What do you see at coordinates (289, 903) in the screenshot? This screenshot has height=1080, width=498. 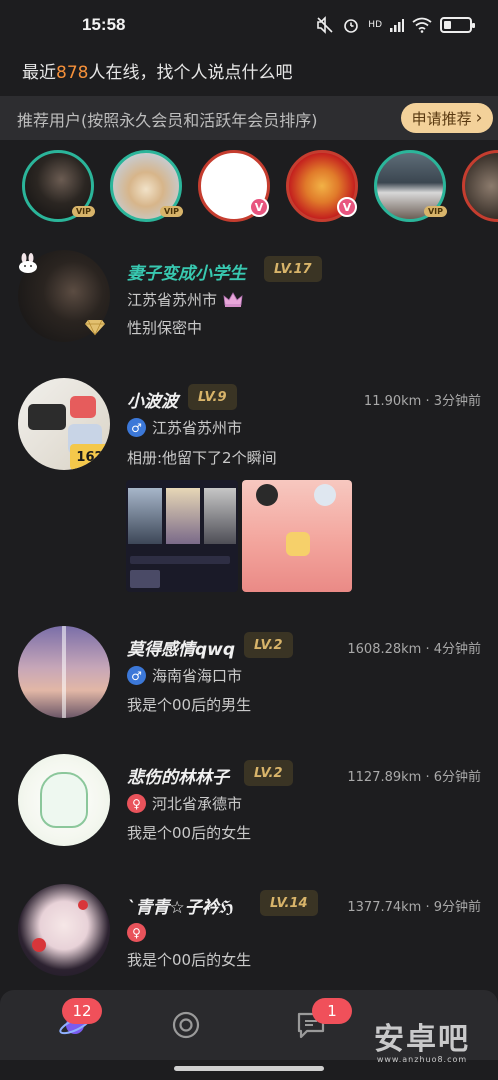 I see `level-badge: LV.14` at bounding box center [289, 903].